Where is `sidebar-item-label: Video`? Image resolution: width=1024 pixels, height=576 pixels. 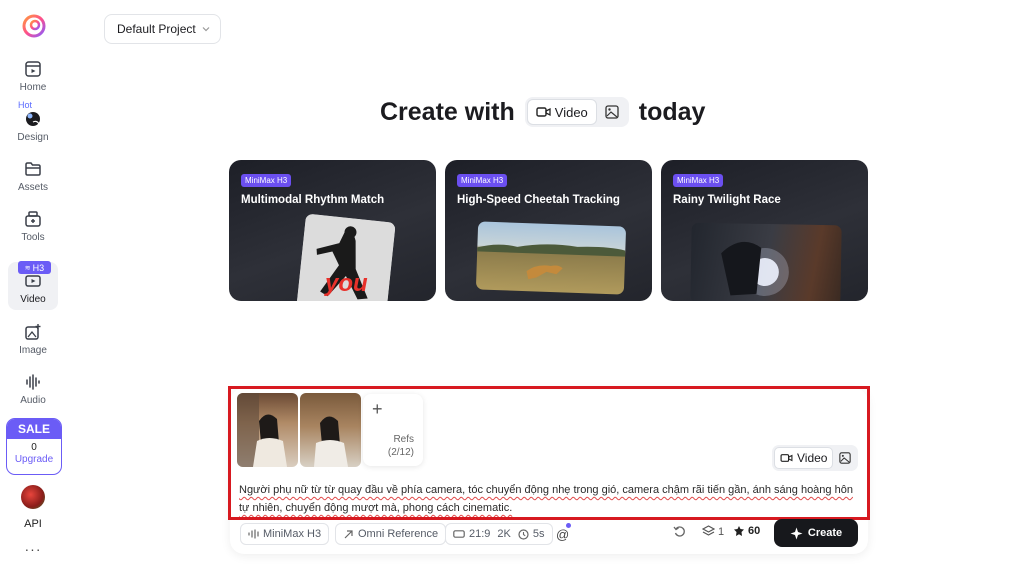 sidebar-item-label: Video is located at coordinates (33, 299).